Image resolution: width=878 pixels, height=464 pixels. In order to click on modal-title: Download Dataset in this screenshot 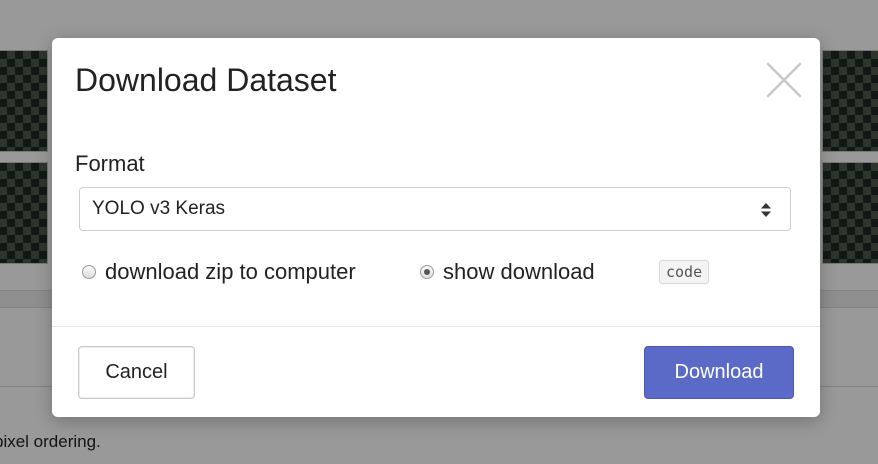, I will do `click(206, 80)`.